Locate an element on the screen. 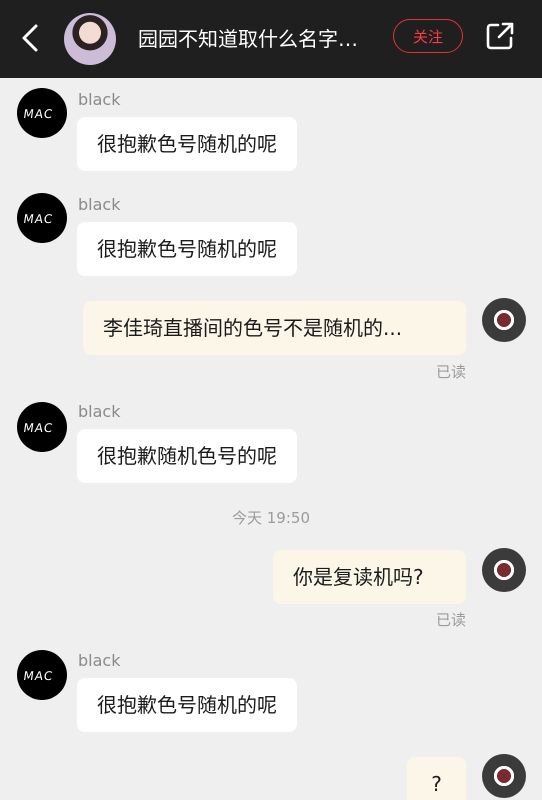 This screenshot has height=800, width=542. share-button is located at coordinates (500, 36).